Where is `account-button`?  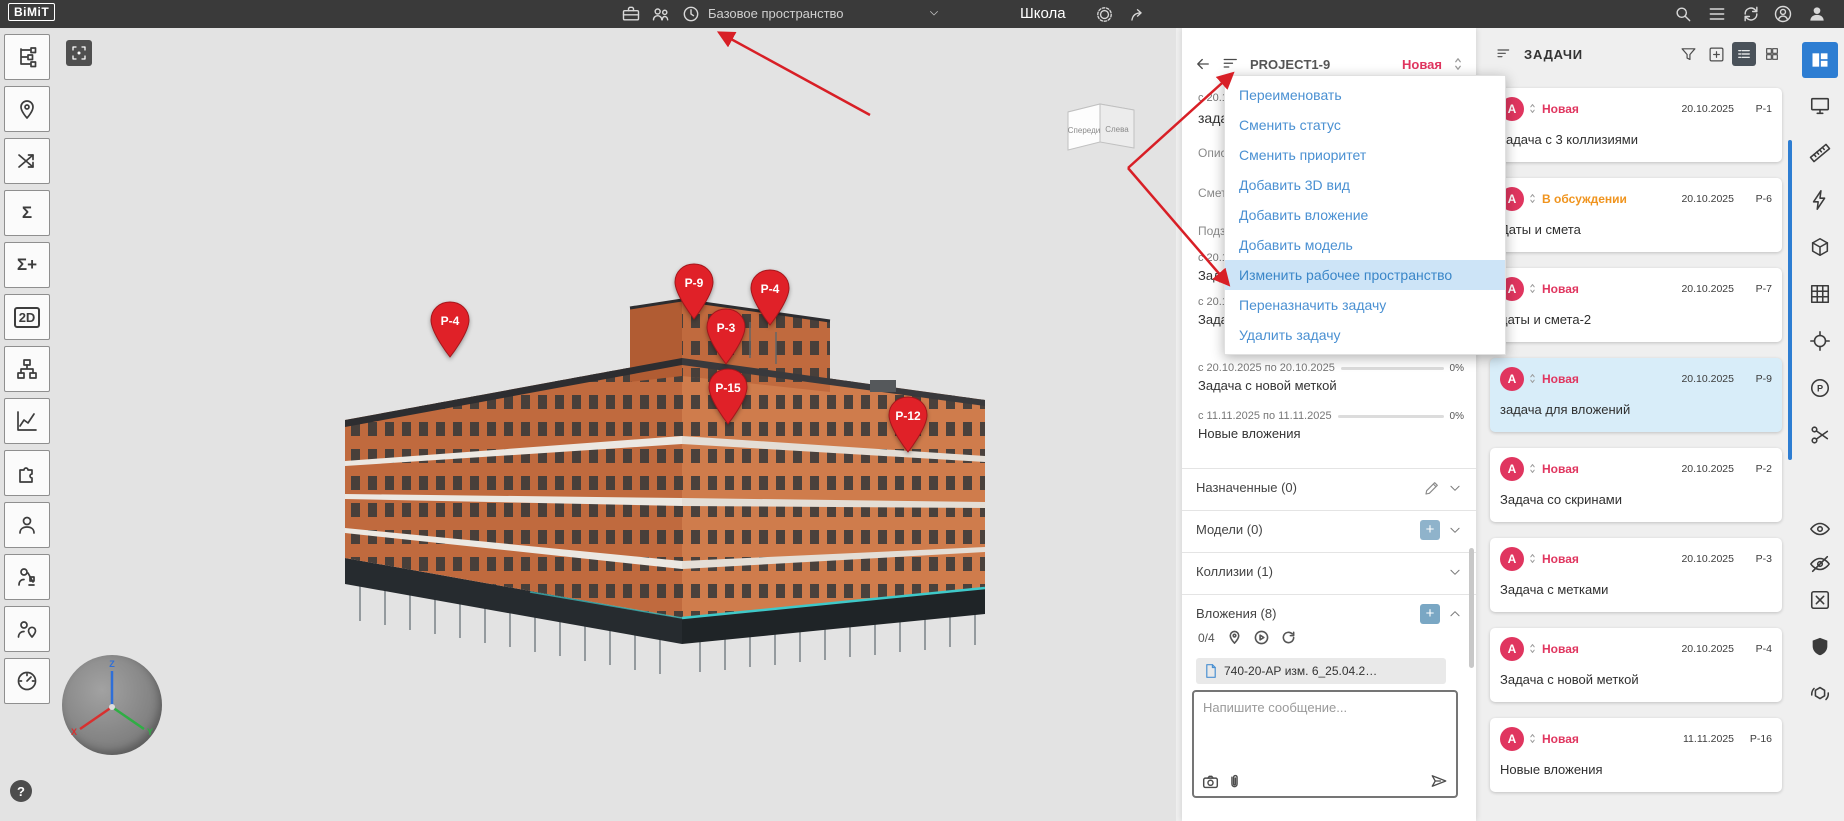 account-button is located at coordinates (1783, 14).